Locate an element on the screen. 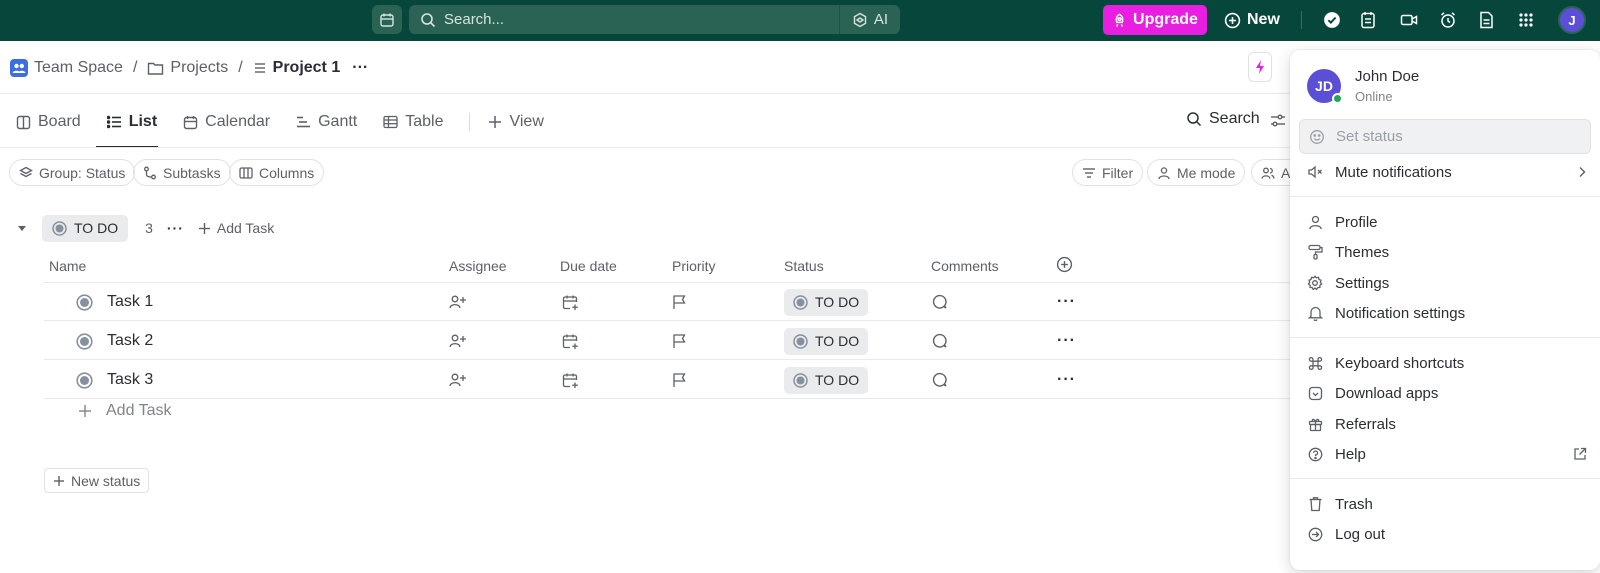  menu-item-notification-settings: Notification settings is located at coordinates (1447, 313).